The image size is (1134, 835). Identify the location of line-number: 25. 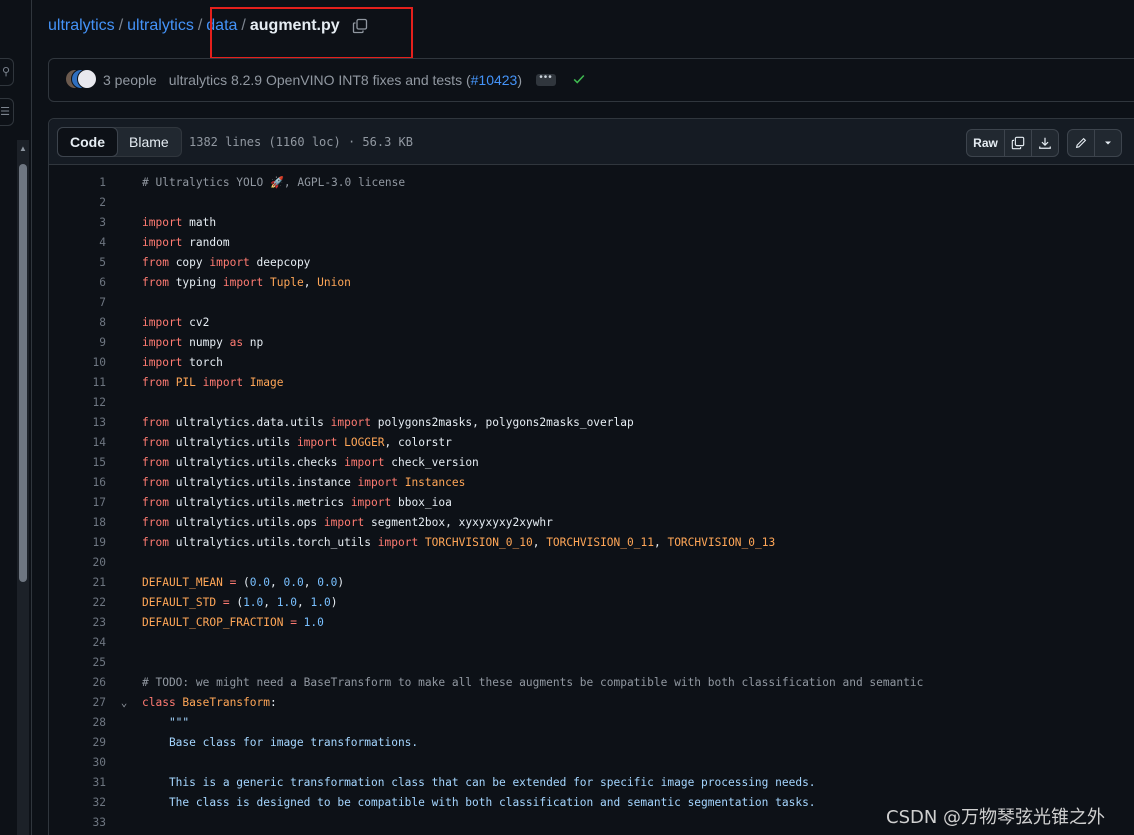
(77, 663).